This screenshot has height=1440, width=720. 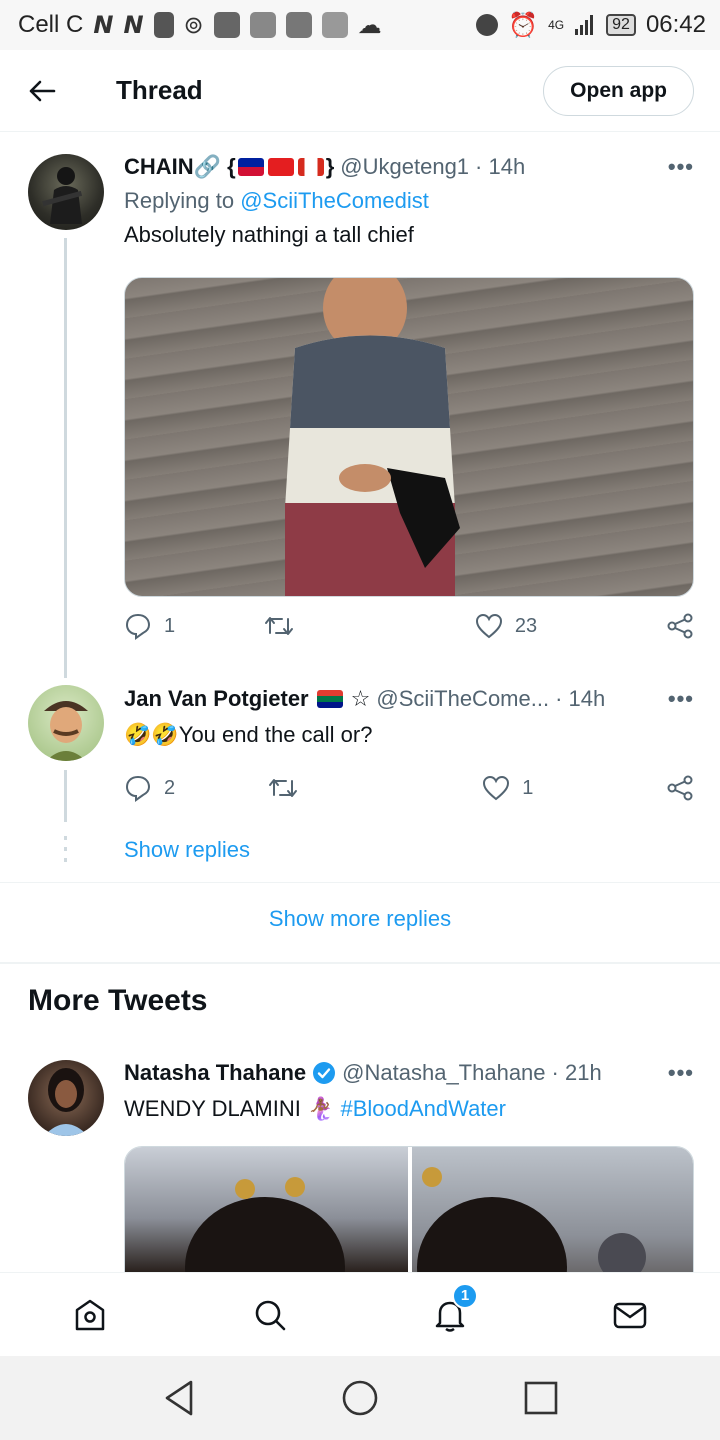 I want to click on canada-flag-icon, so click(x=310, y=167).